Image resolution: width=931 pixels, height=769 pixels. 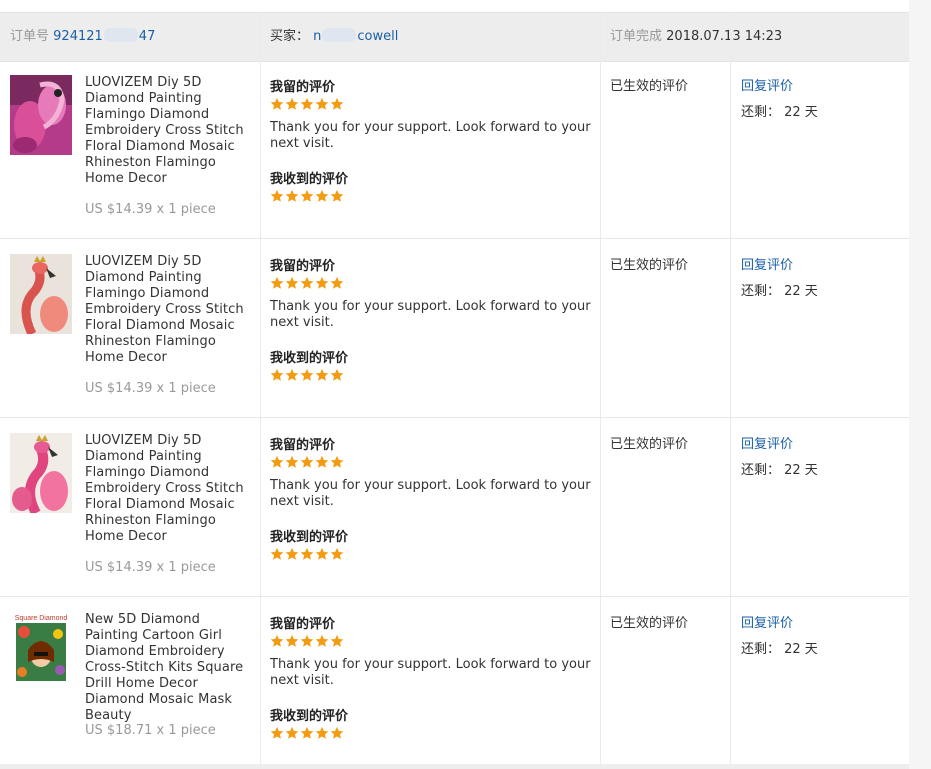 I want to click on product-thumbnail: Square Diamond, so click(x=41, y=648).